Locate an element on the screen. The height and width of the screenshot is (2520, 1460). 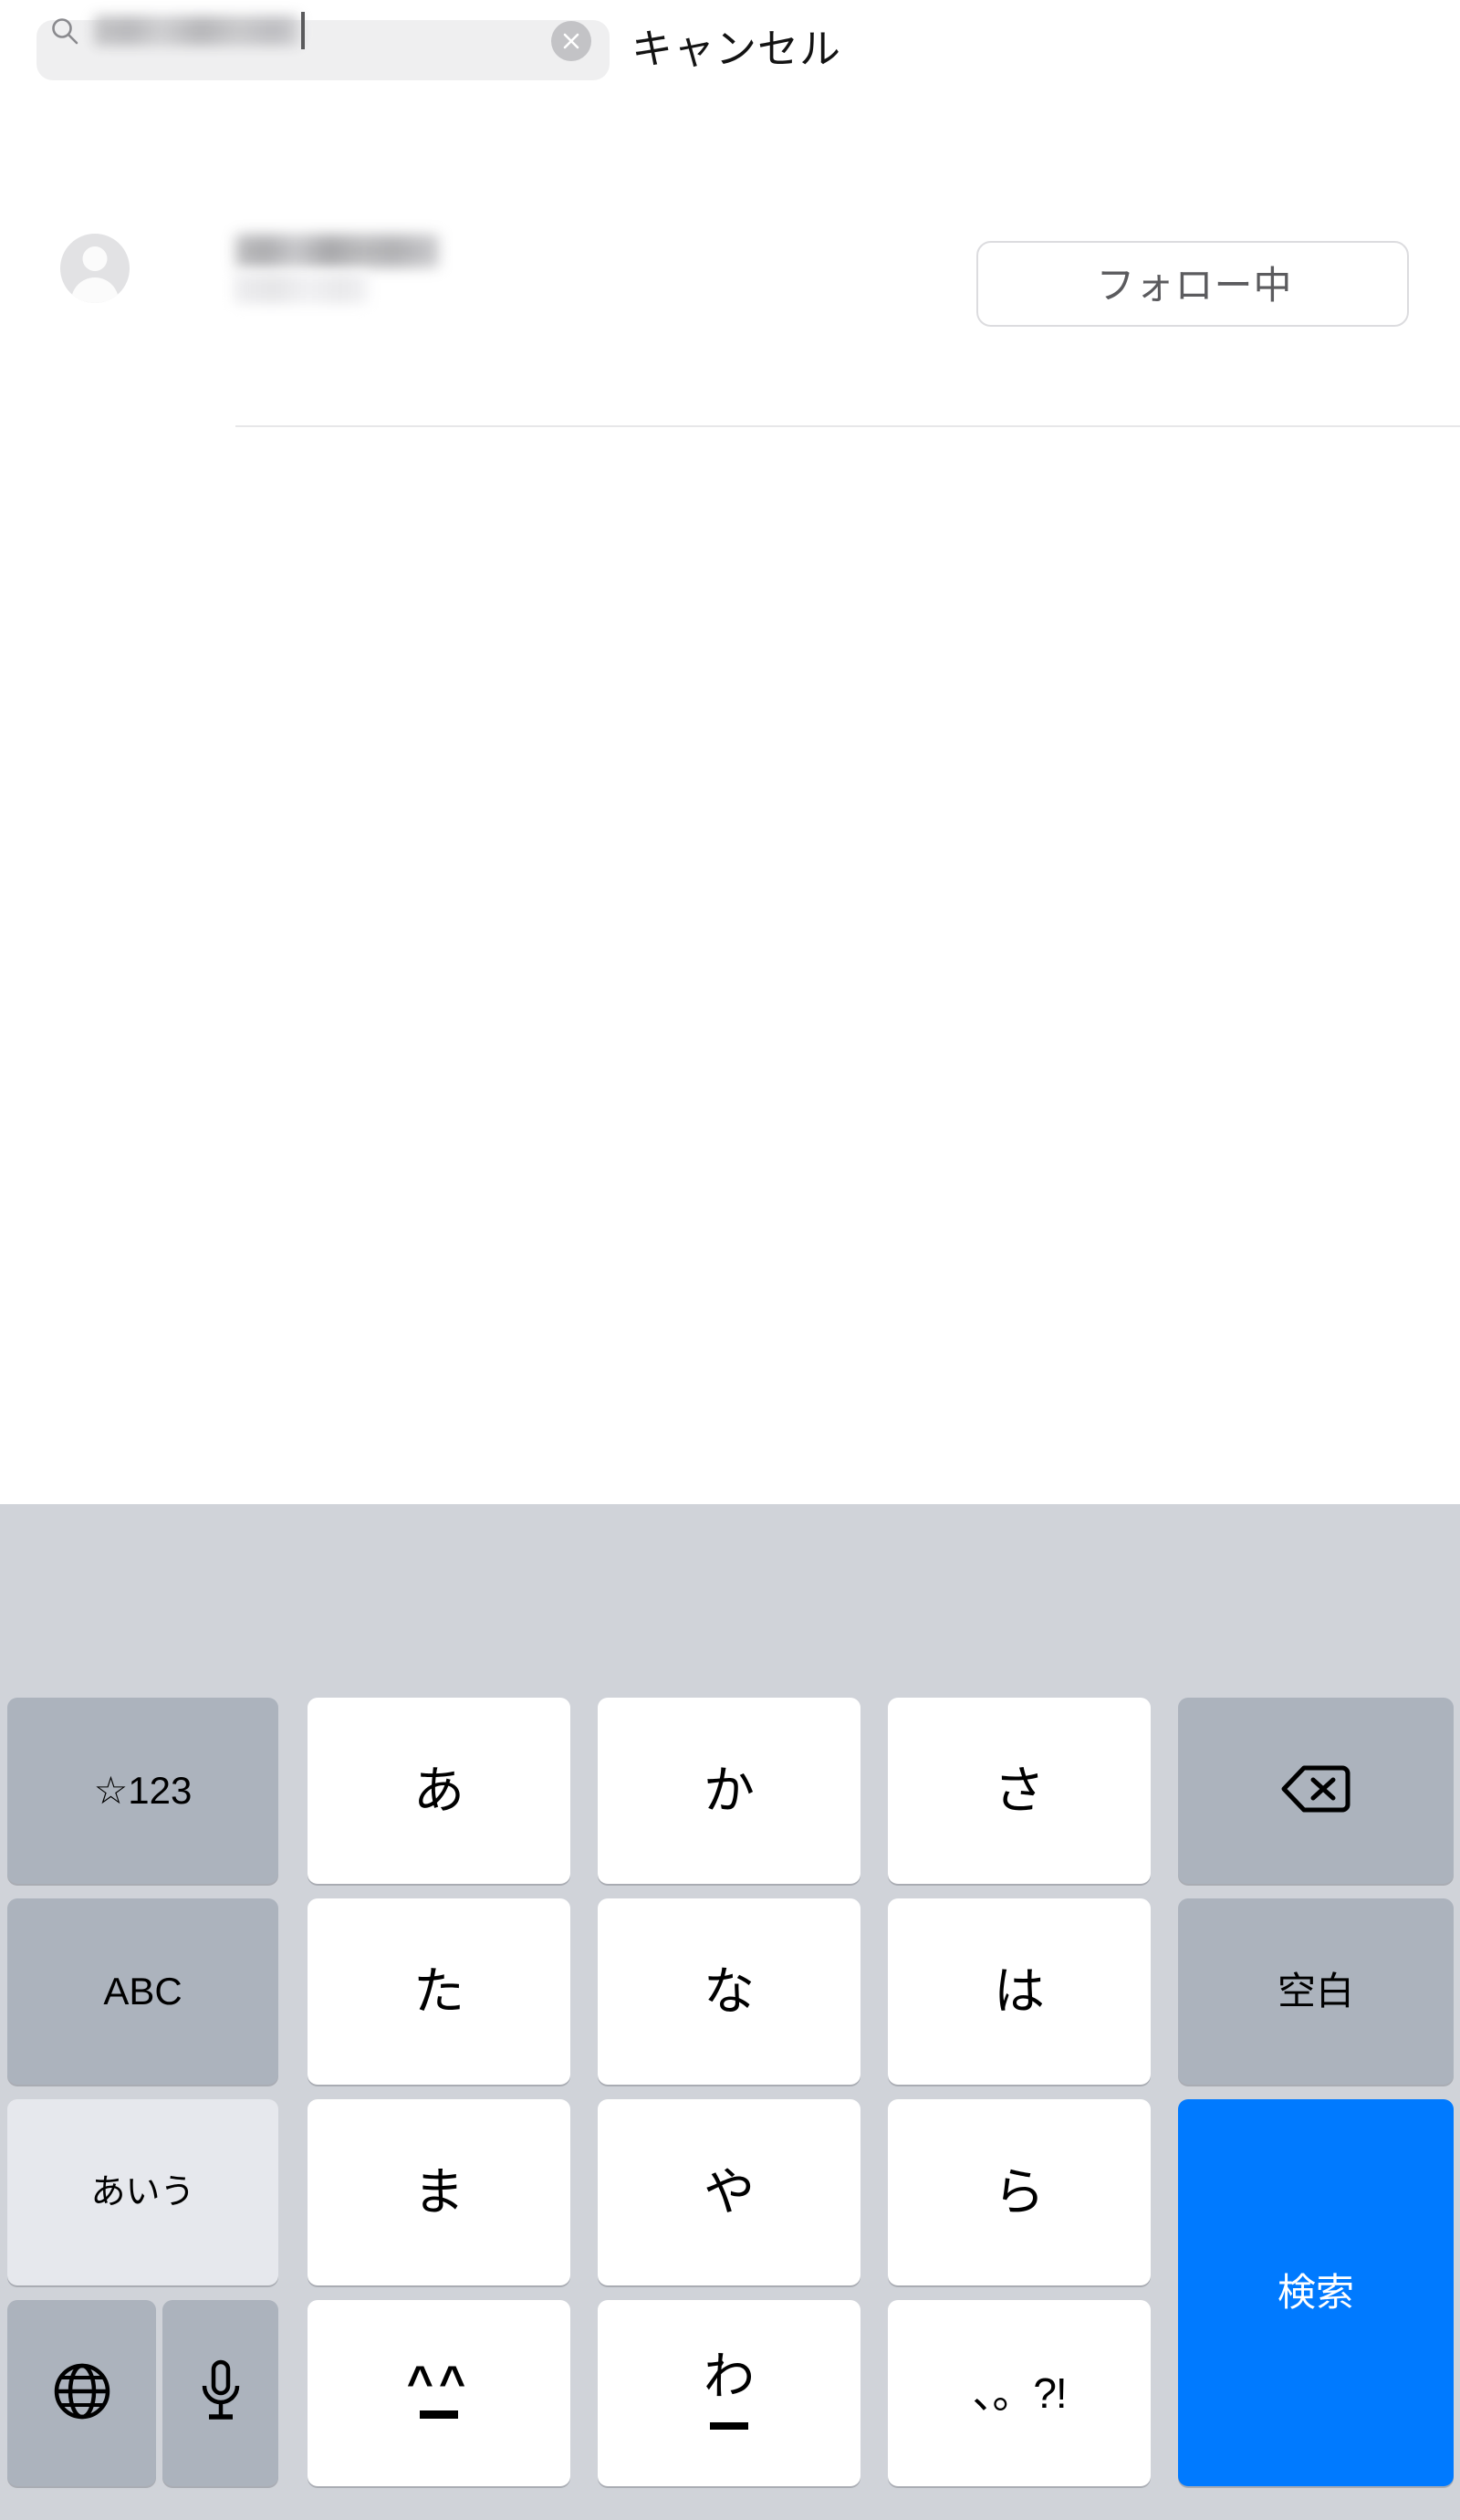
delete-backspace-icon is located at coordinates (1315, 1791).